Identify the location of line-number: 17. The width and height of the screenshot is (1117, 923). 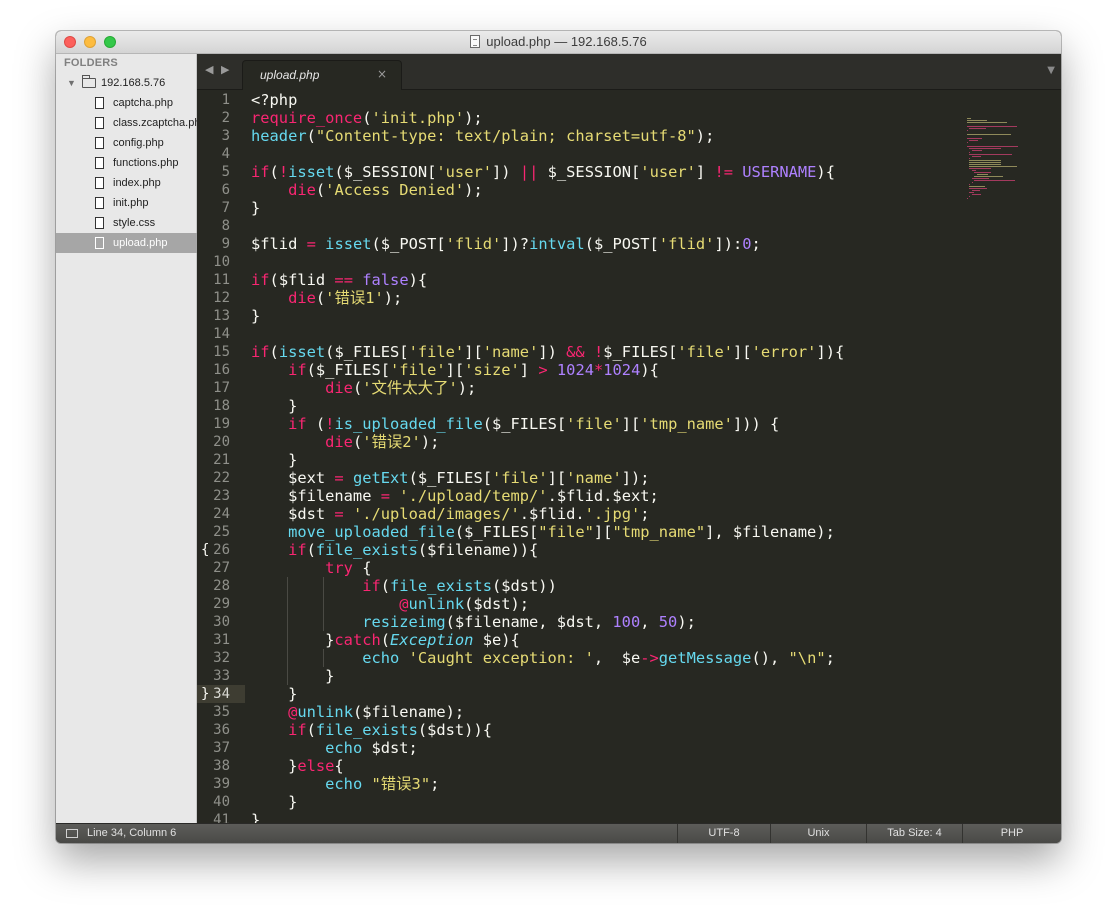
(221, 388).